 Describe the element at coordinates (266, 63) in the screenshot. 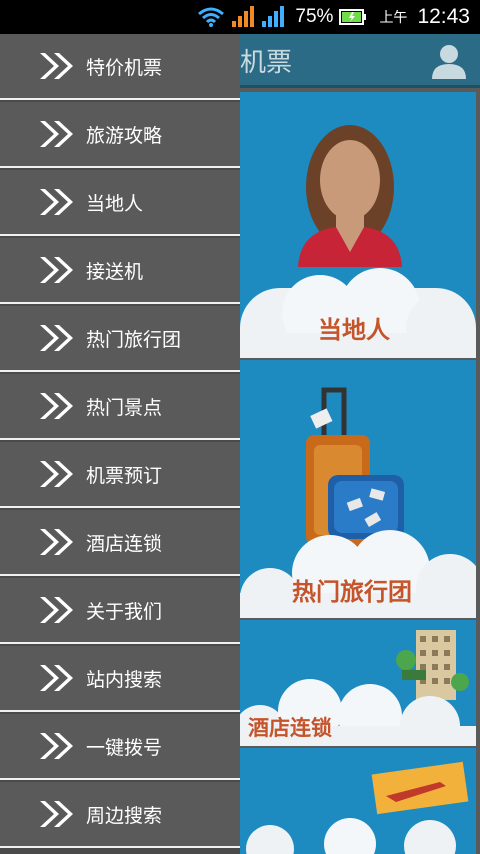

I see `page-title: 机票` at that location.